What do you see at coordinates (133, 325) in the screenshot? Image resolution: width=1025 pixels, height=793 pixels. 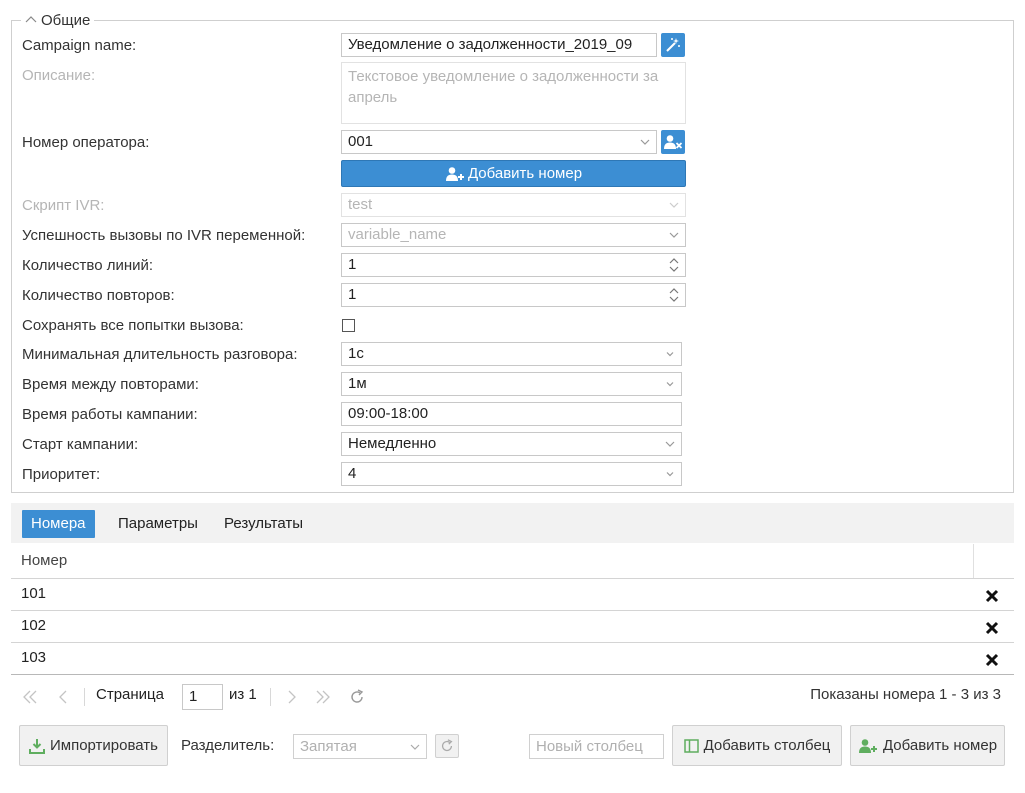 I see `save-attempts-label: Сохранять все попытки вызова:` at bounding box center [133, 325].